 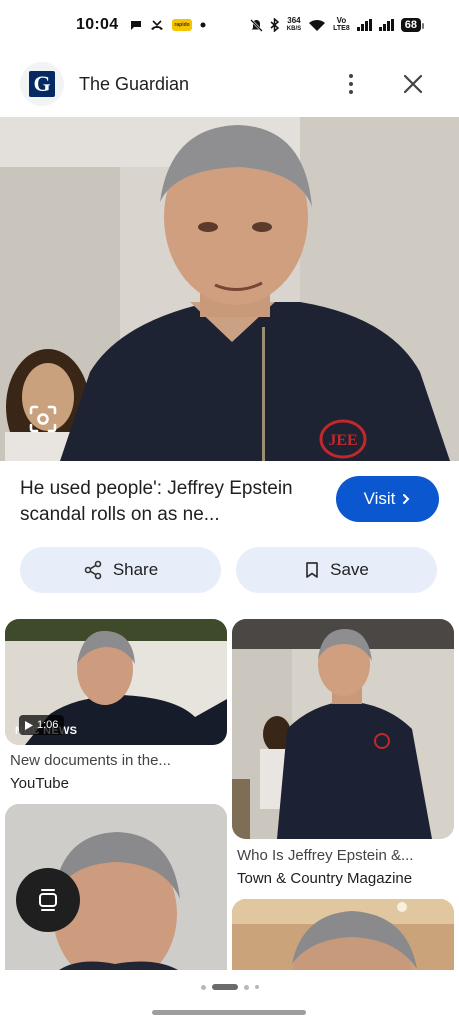 I want to click on save-button: Save, so click(x=336, y=570).